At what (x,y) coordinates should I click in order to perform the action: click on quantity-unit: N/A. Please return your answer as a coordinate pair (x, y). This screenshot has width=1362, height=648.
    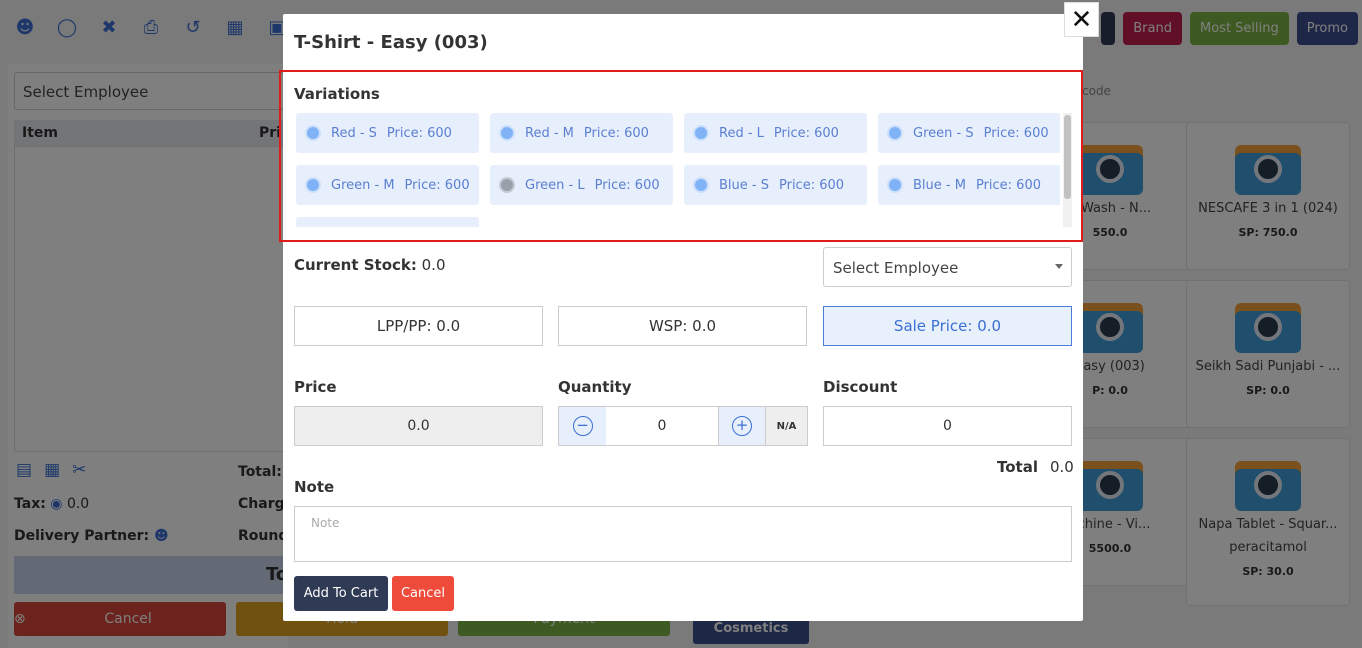
    Looking at the image, I should click on (786, 426).